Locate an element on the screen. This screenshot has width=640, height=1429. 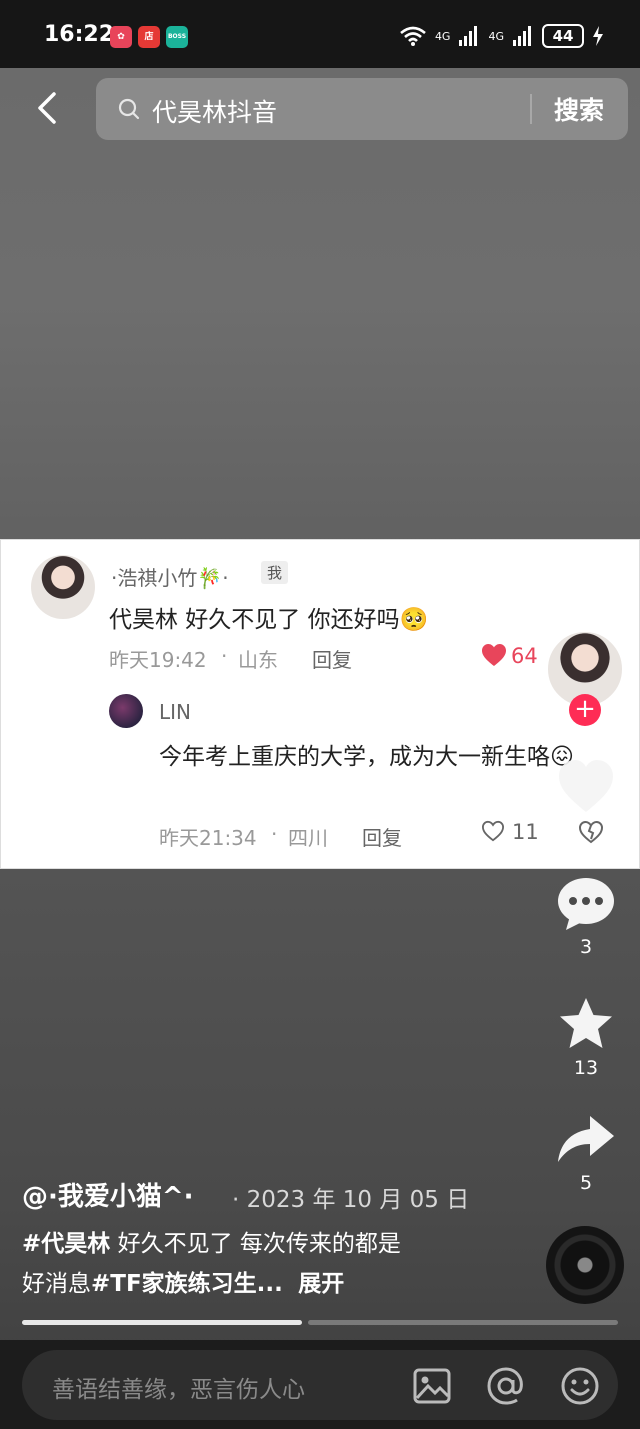
favorite-count: 13 is located at coordinates (586, 1068).